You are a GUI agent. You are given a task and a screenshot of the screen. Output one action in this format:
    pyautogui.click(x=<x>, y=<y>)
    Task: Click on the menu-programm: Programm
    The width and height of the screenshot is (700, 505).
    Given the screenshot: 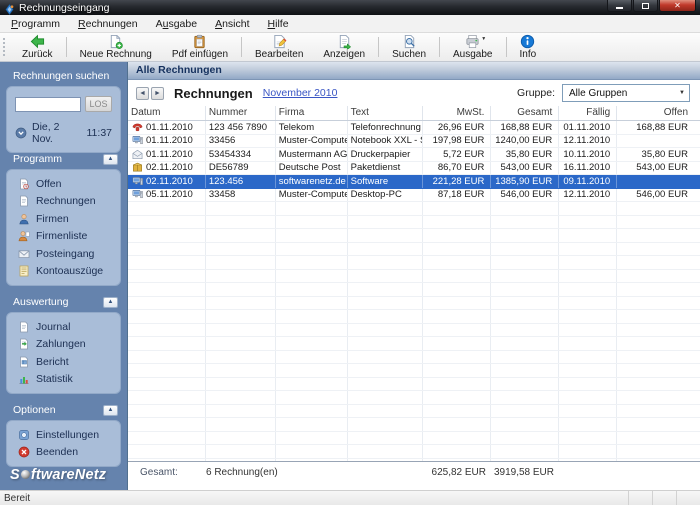 What is the action you would take?
    pyautogui.click(x=35, y=24)
    